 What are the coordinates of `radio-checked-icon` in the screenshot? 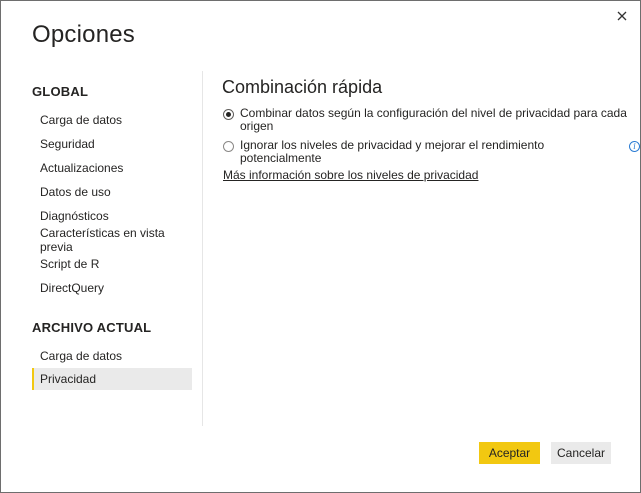 It's located at (228, 114).